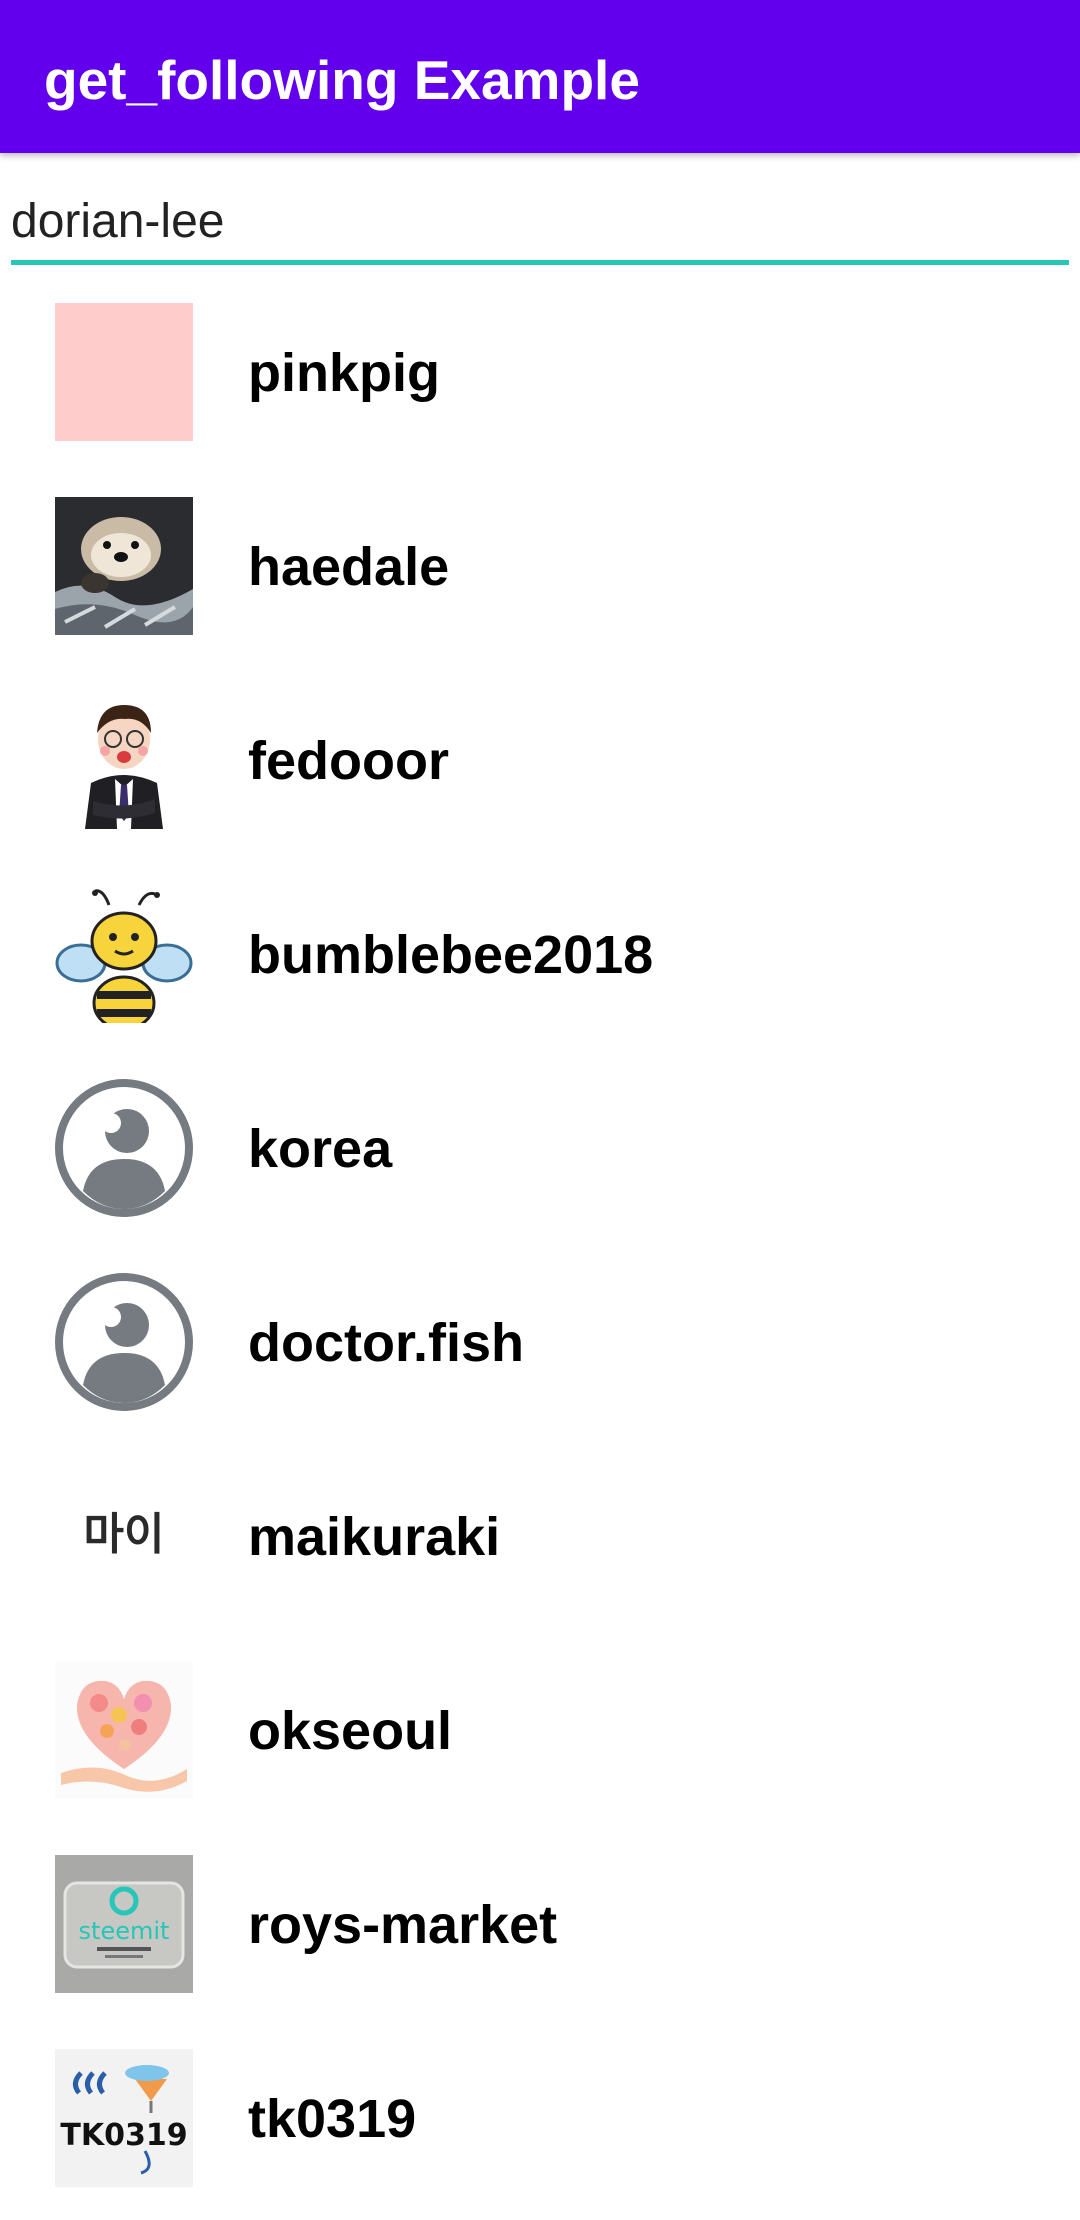  I want to click on avatar-text: 마이, so click(124, 1534).